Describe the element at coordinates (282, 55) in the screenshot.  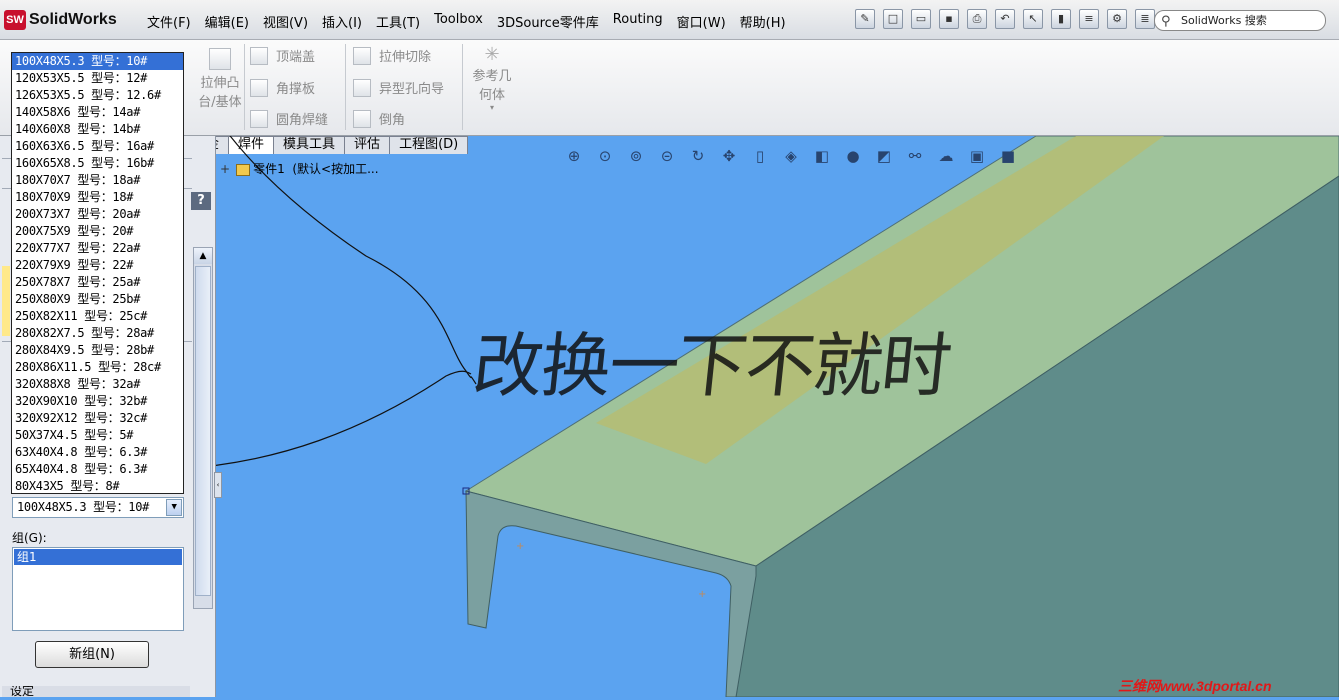
I see `end-cap-button: 顶端盖` at that location.